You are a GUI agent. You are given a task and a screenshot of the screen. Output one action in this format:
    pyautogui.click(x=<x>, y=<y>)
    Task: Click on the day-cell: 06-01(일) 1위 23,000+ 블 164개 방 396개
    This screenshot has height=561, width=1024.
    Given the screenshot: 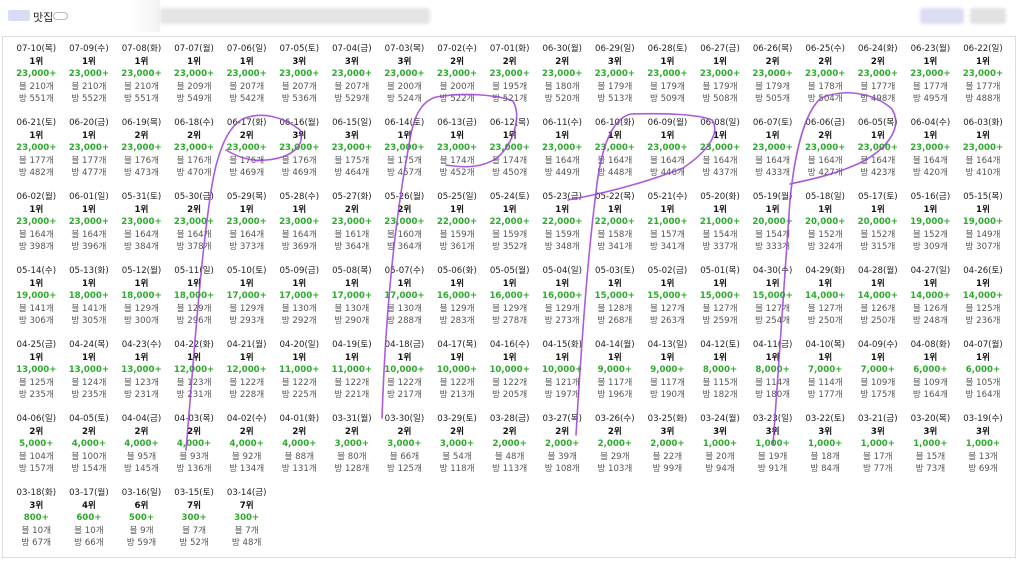 What is the action you would take?
    pyautogui.click(x=89, y=228)
    